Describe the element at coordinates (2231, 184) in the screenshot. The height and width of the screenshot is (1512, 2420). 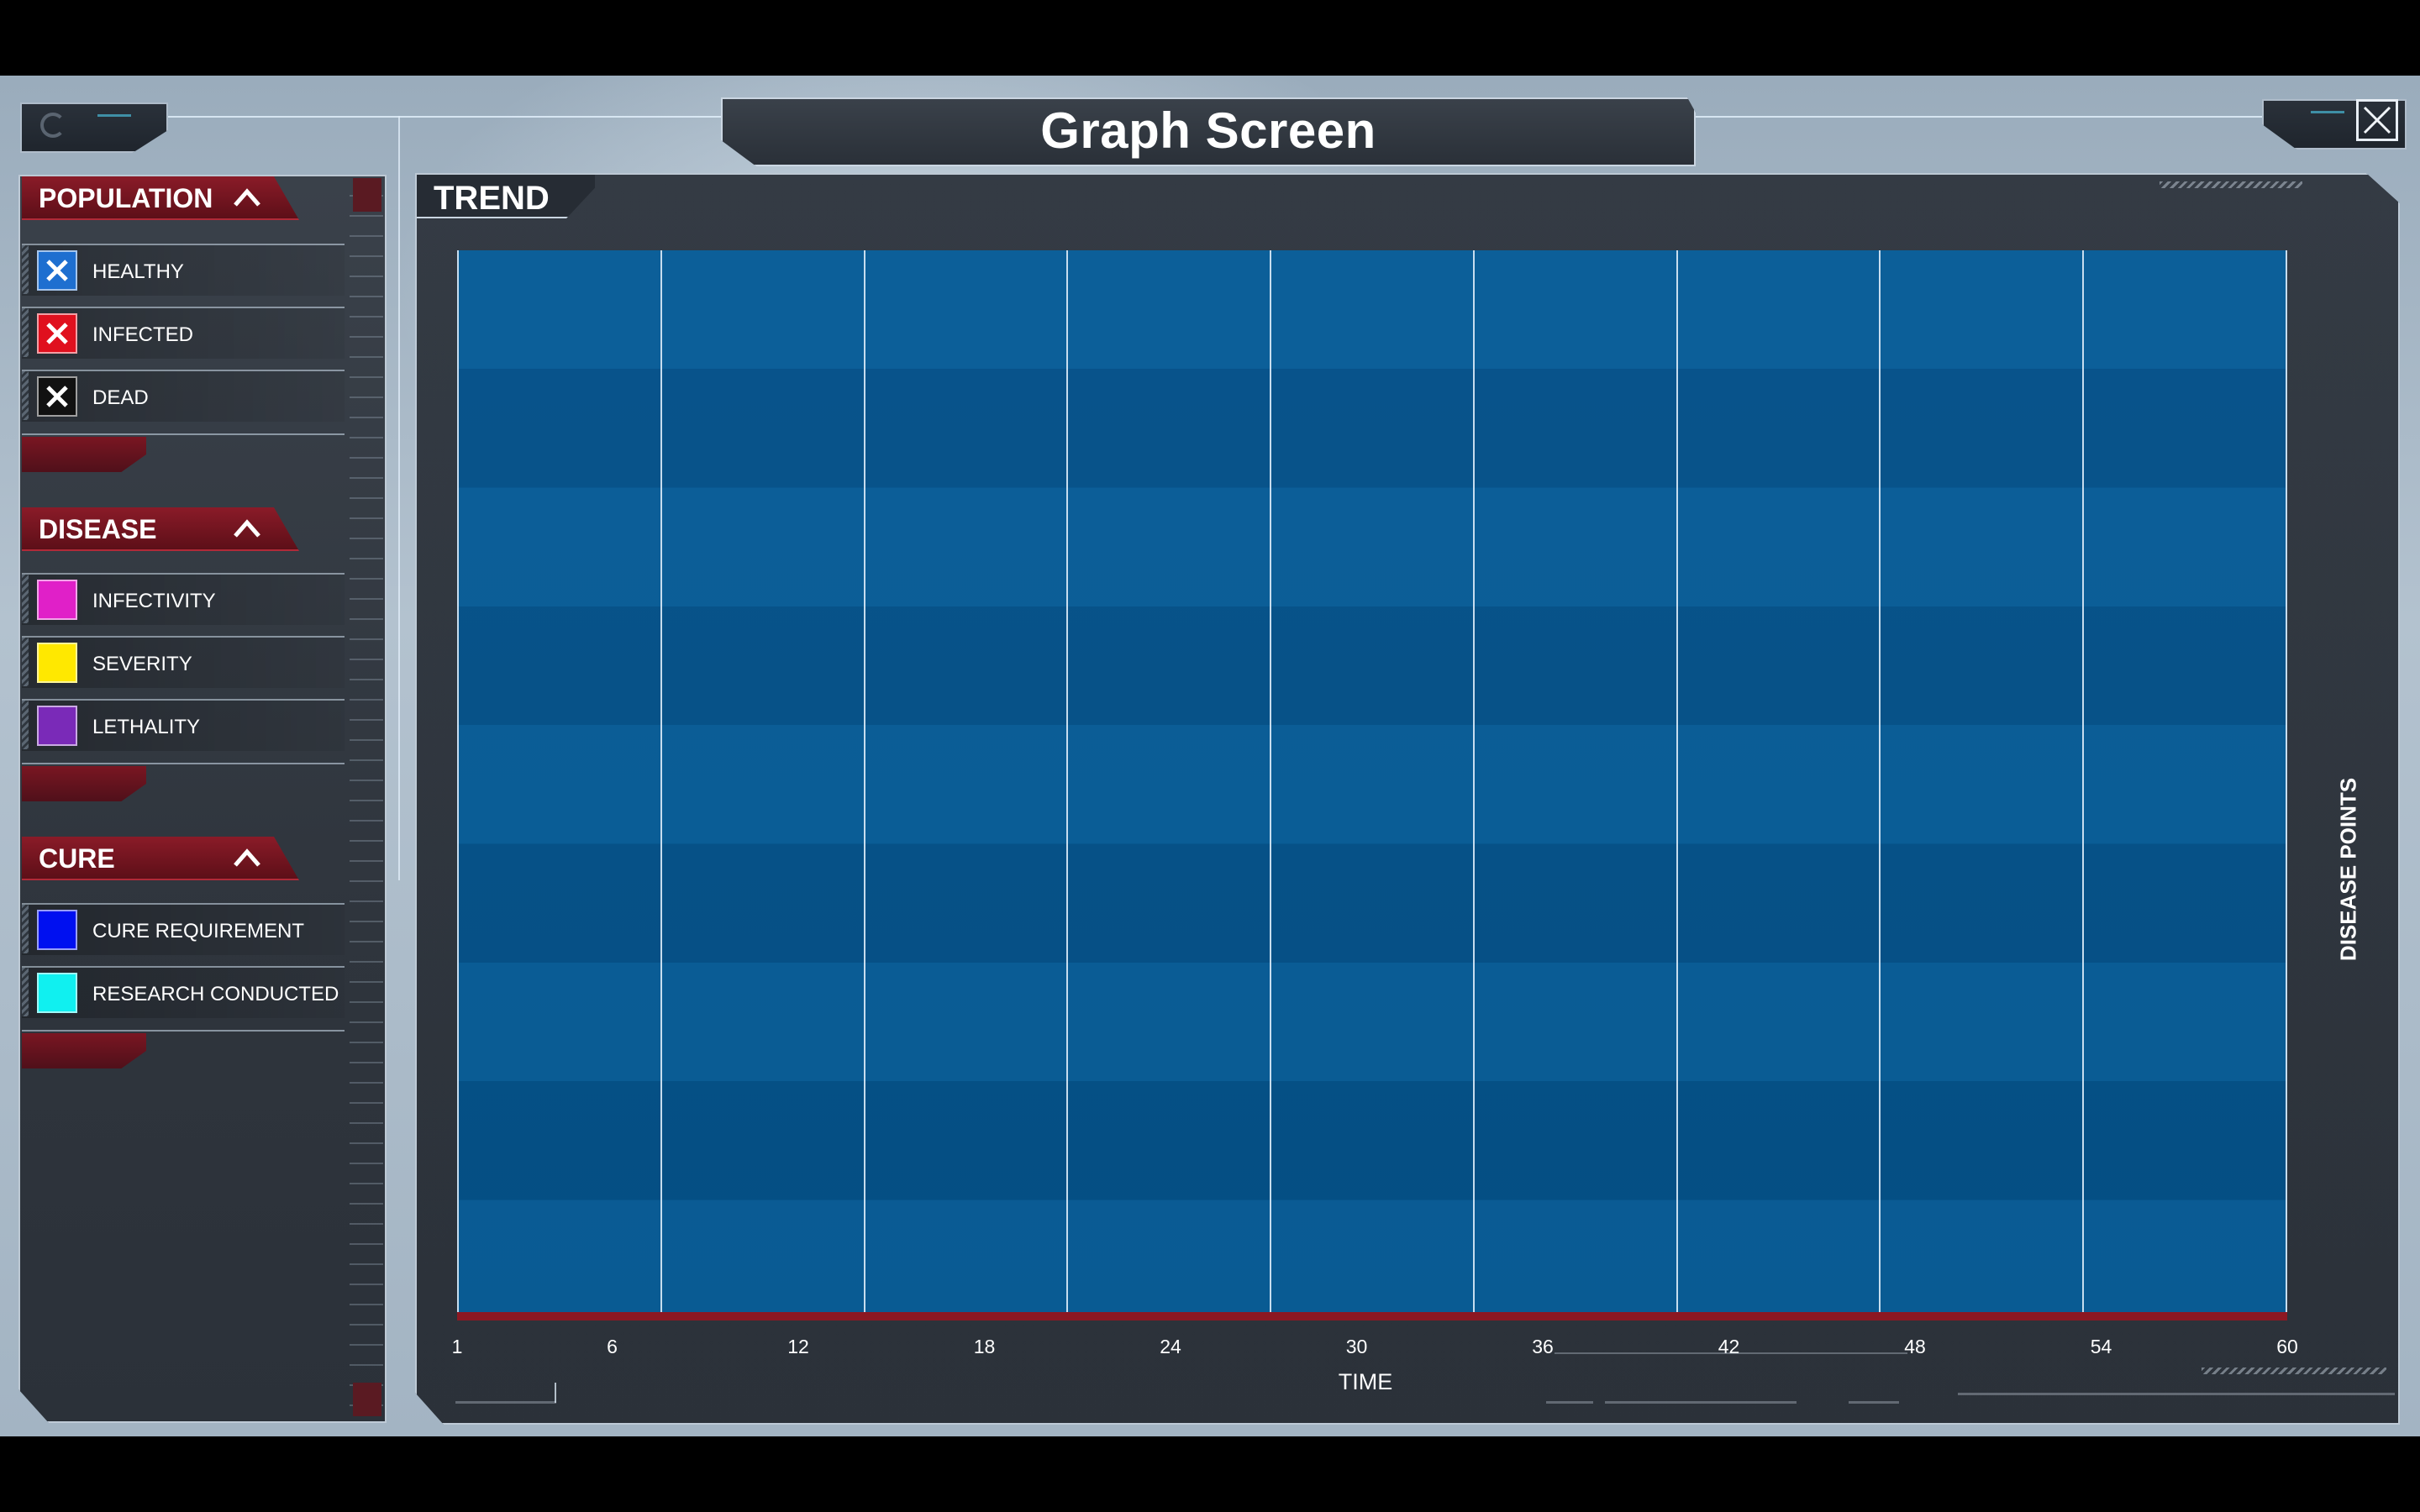
I see `decor-hatch` at that location.